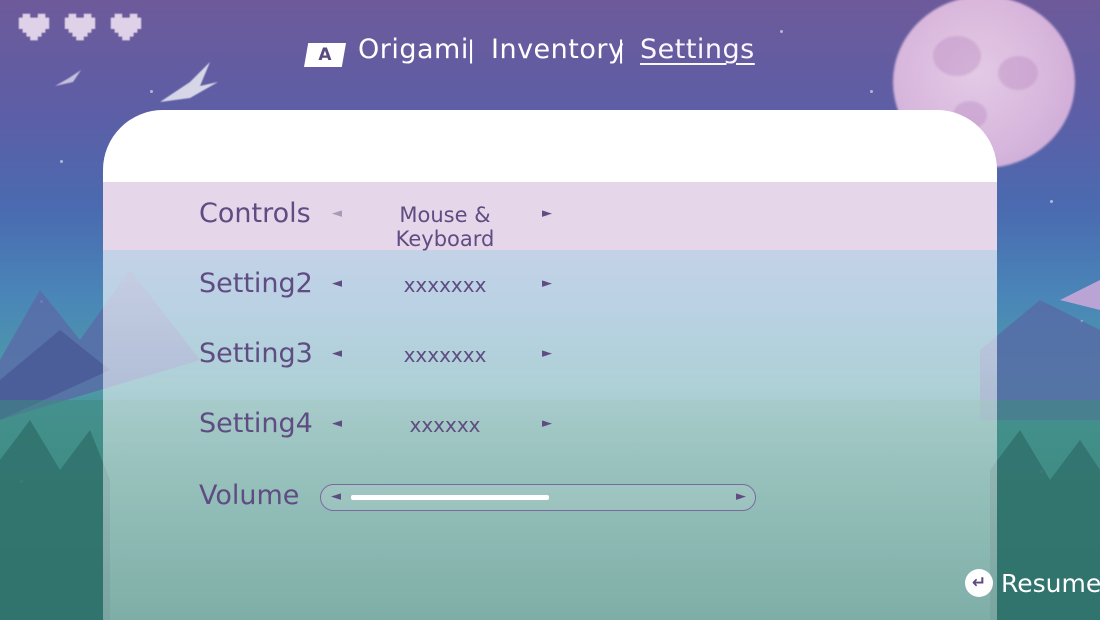 Image resolution: width=1100 pixels, height=620 pixels. I want to click on setting-label: Setting3, so click(256, 353).